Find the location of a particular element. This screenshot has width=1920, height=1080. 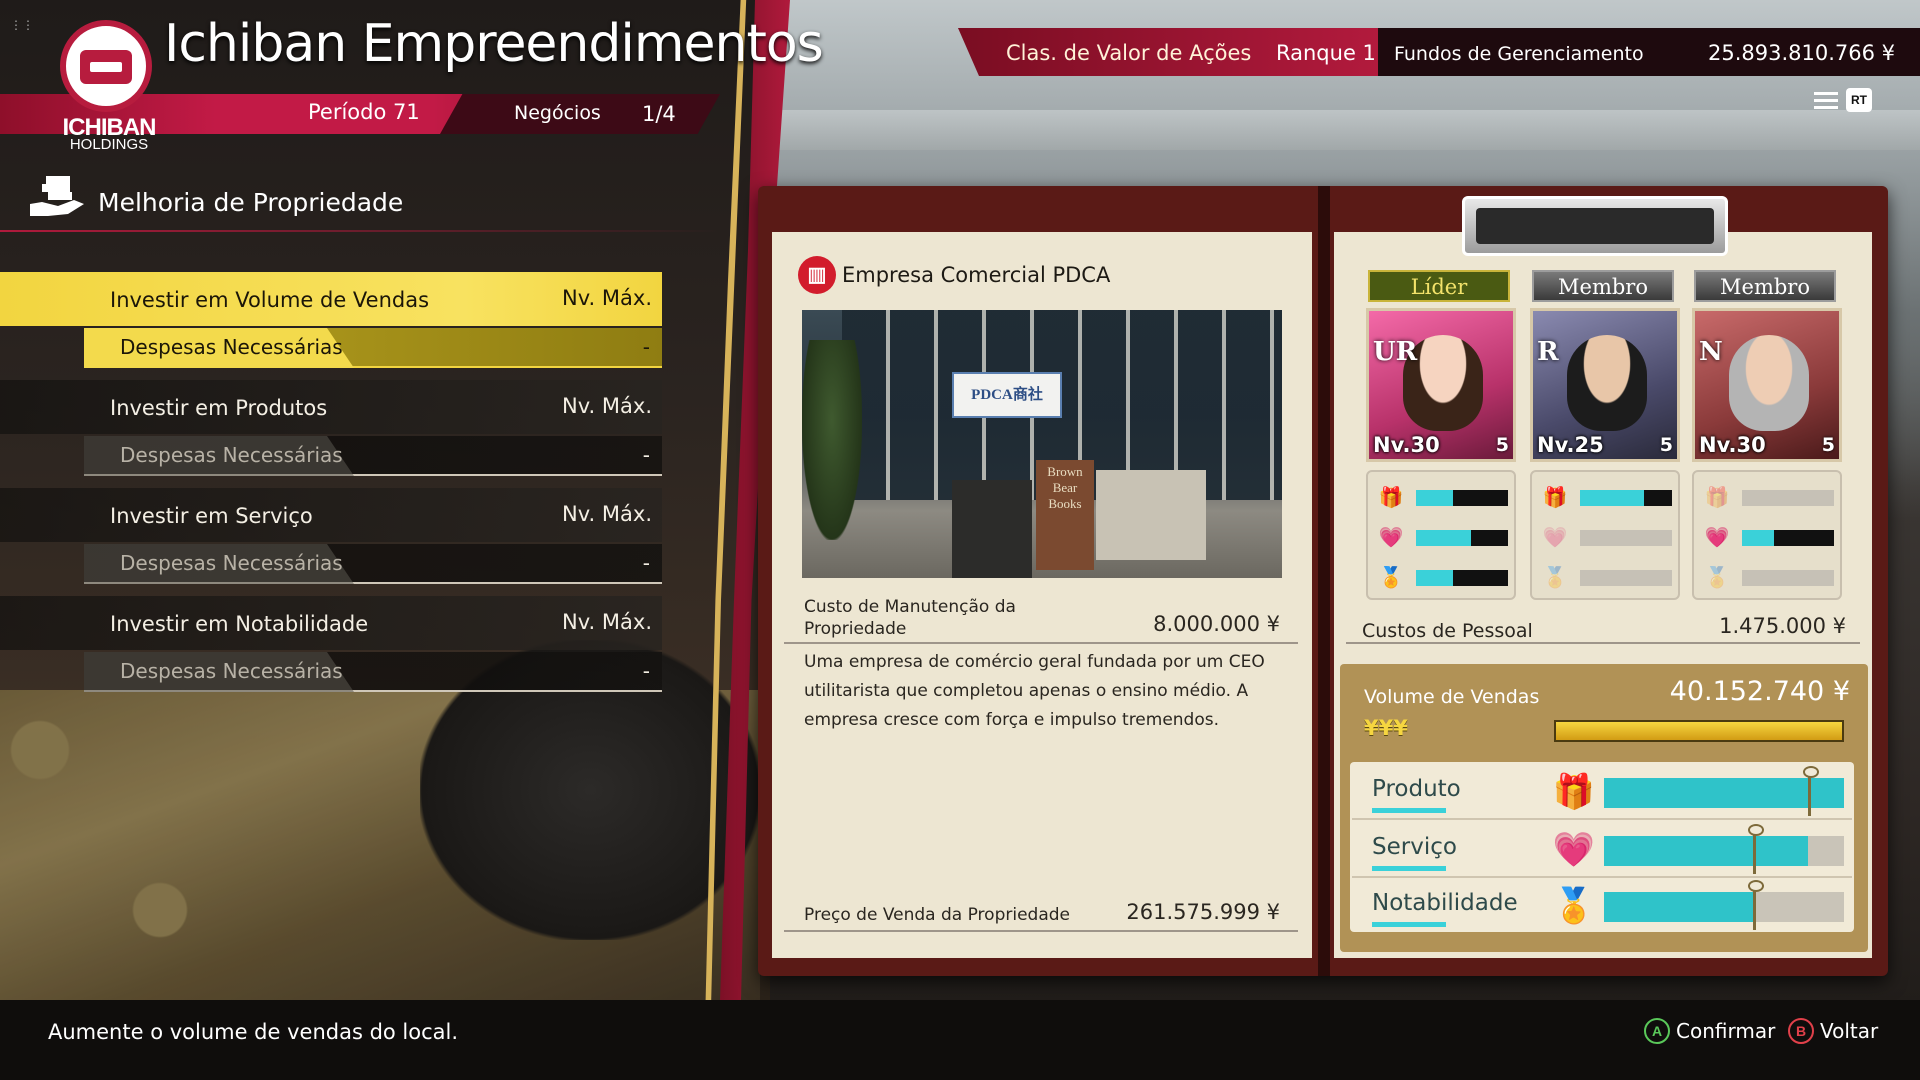

property-name: Empresa Comercial PDCA is located at coordinates (976, 275).